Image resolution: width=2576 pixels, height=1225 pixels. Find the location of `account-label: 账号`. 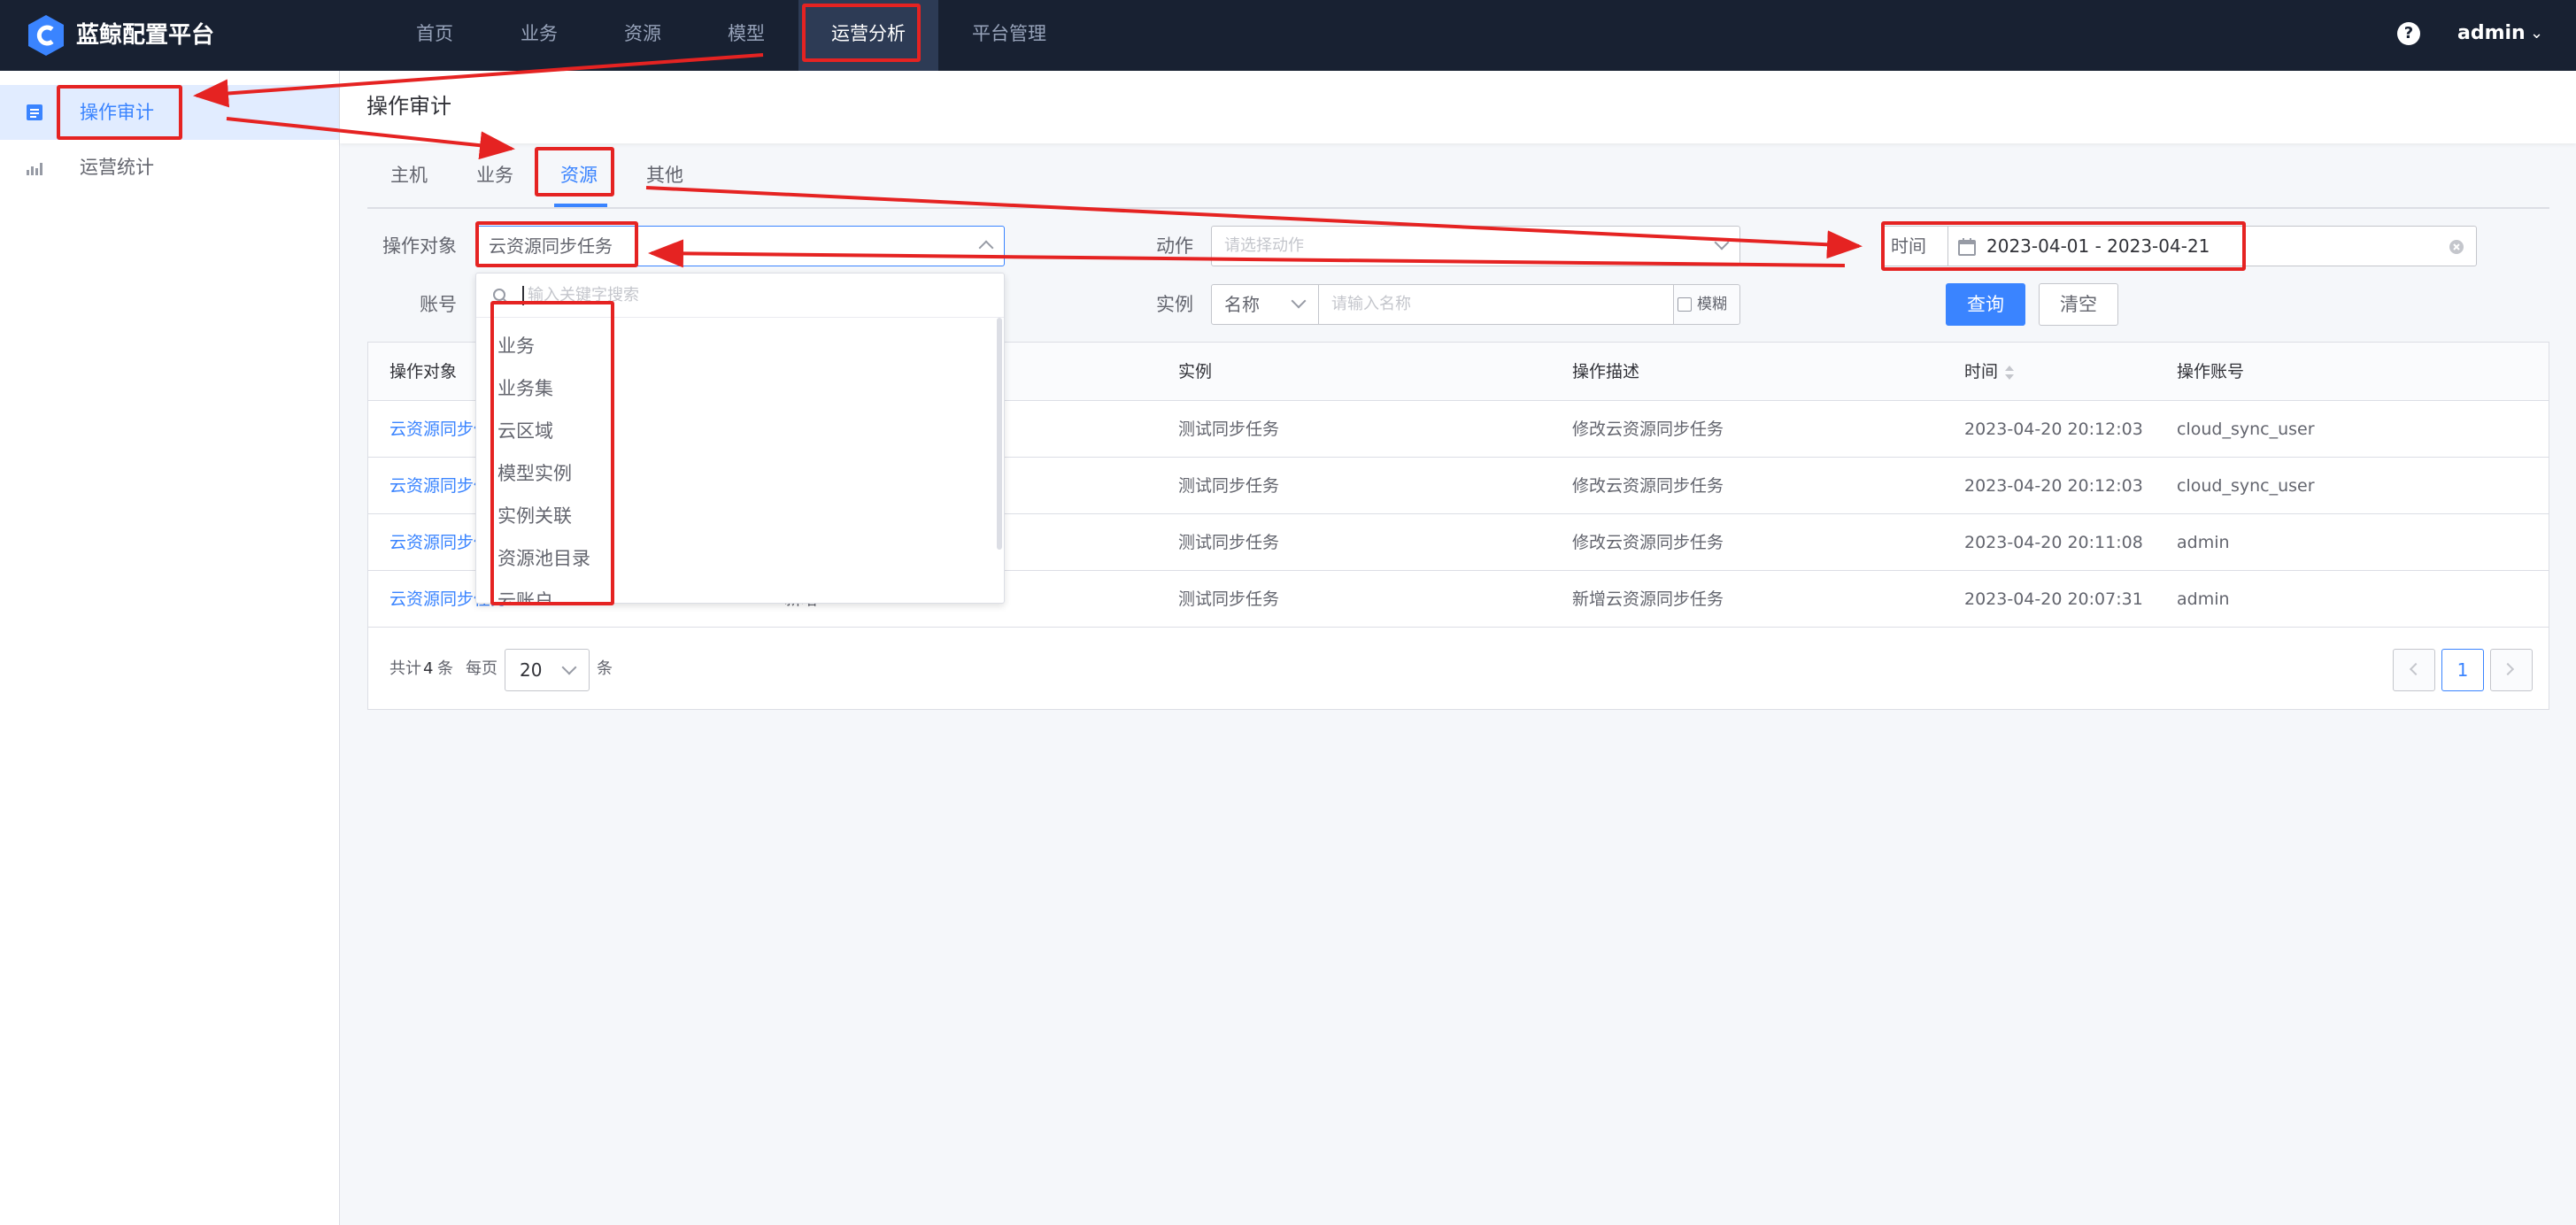

account-label: 账号 is located at coordinates (438, 305).